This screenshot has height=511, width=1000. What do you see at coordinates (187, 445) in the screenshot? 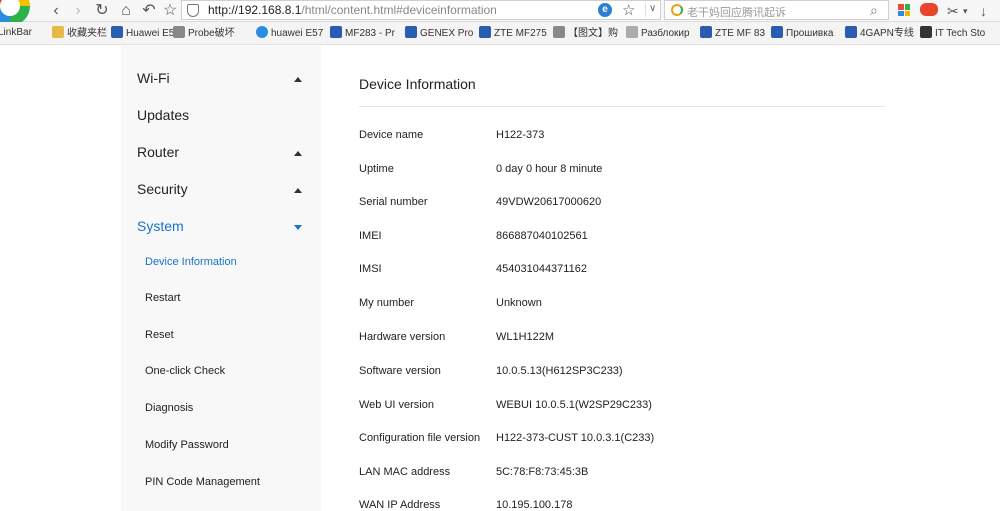
I see `submenu-modify-password: Modify Password` at bounding box center [187, 445].